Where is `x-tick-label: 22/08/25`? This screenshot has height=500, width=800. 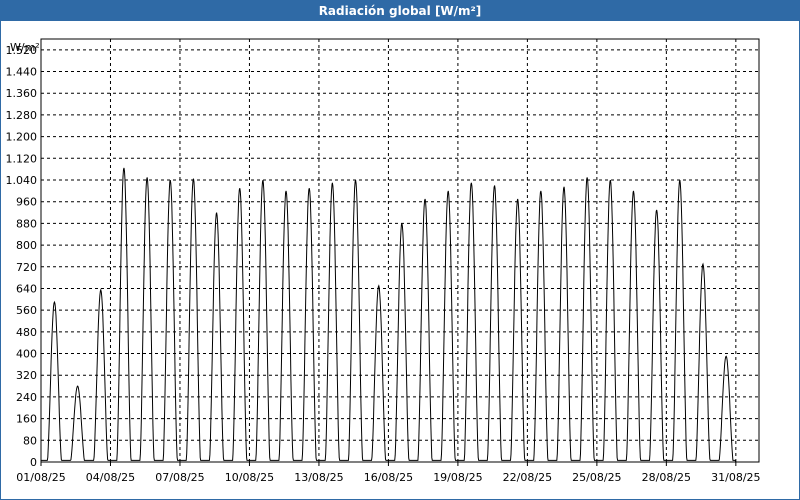 x-tick-label: 22/08/25 is located at coordinates (527, 477).